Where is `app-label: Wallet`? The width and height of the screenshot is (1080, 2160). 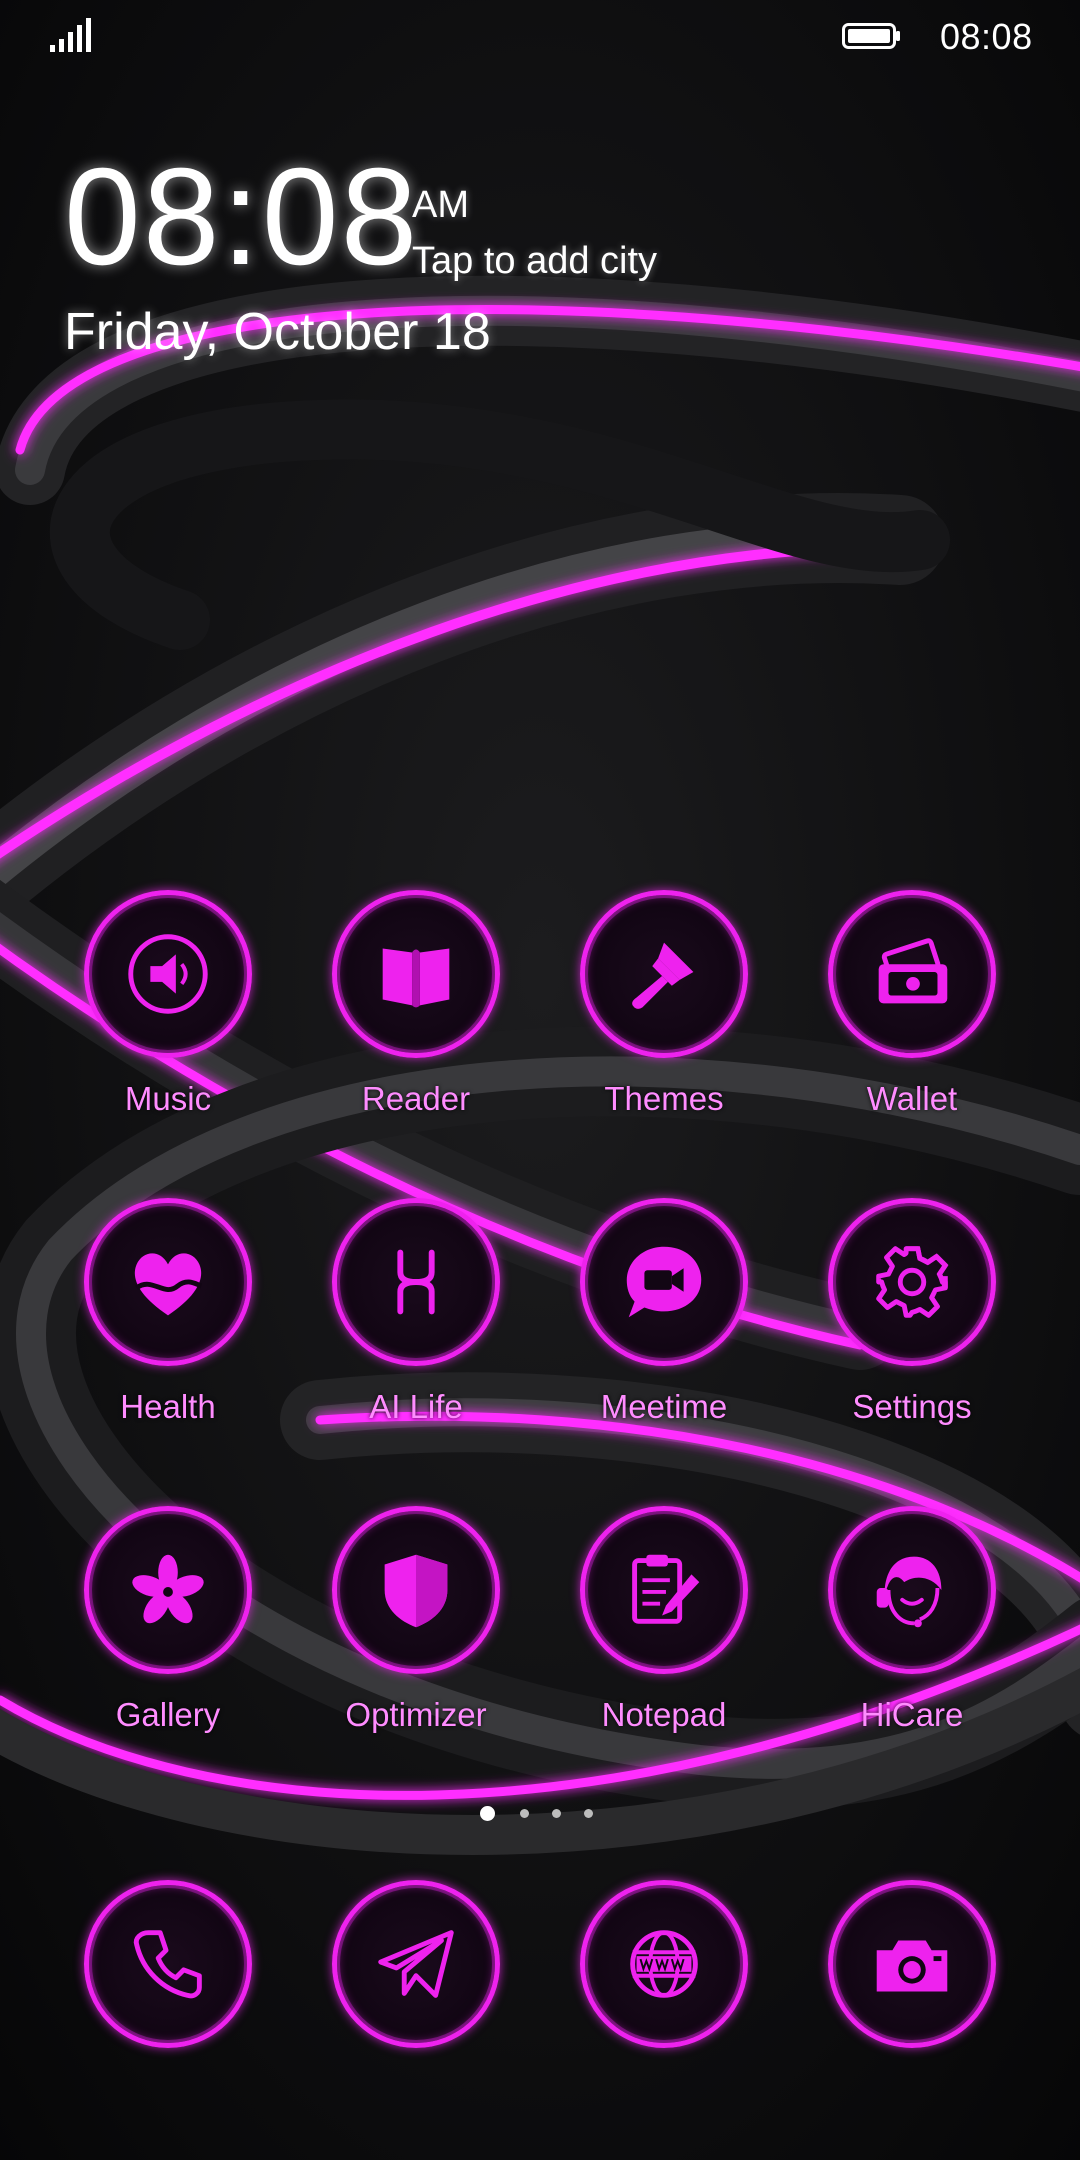 app-label: Wallet is located at coordinates (912, 1098).